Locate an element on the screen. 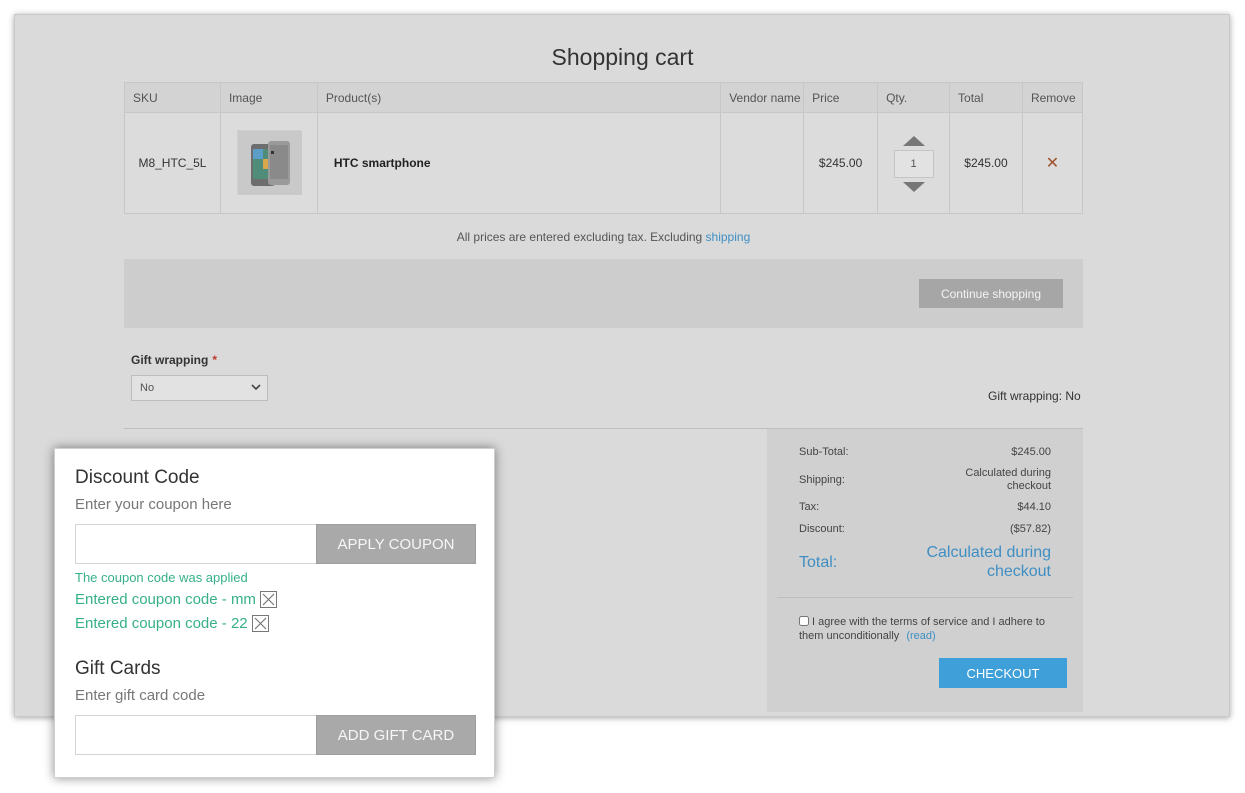  cell-remove: ✕ is located at coordinates (1052, 163).